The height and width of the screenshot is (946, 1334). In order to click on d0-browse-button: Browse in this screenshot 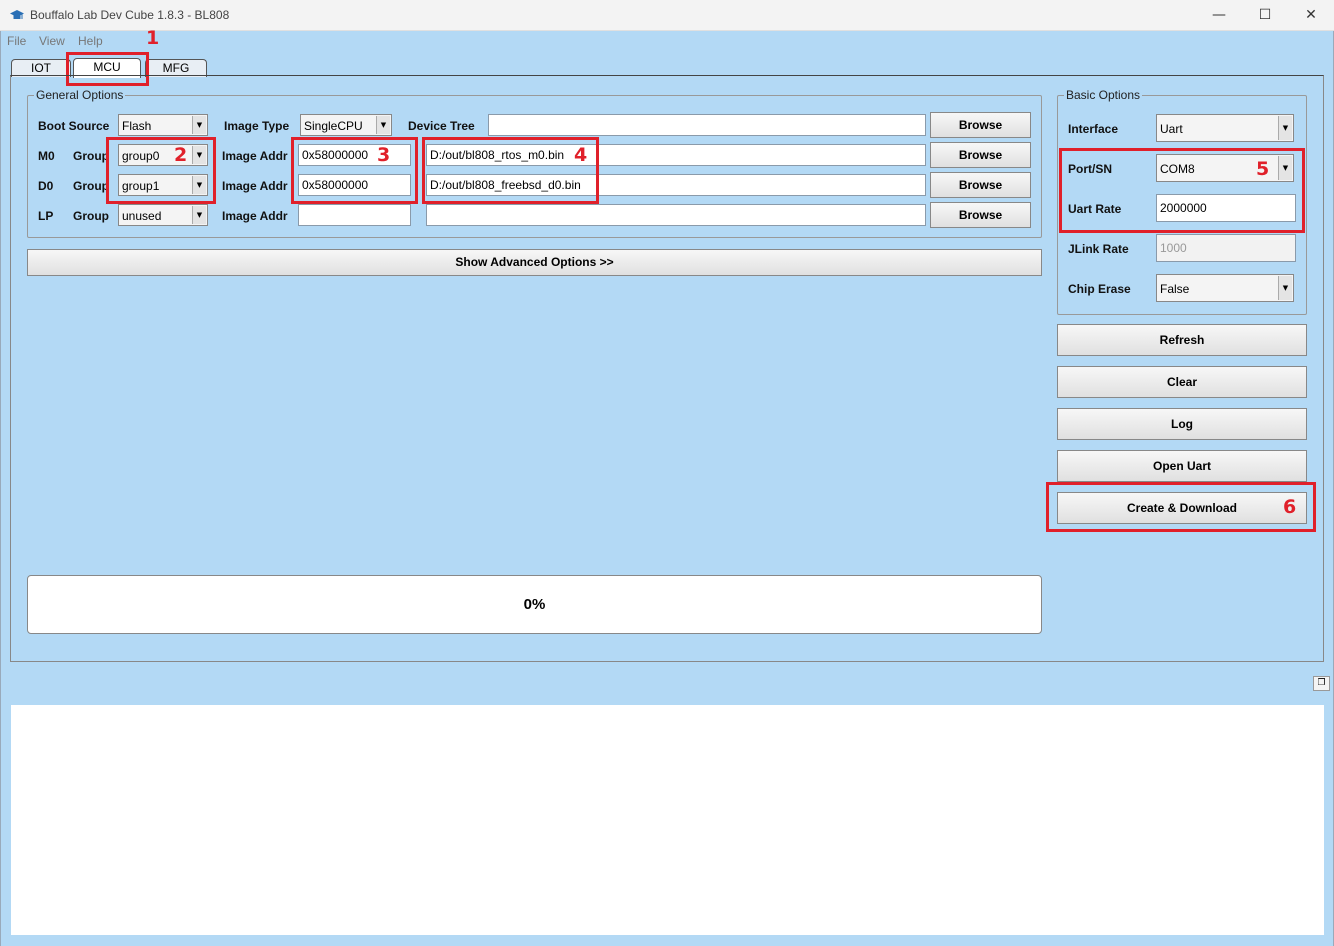, I will do `click(980, 185)`.